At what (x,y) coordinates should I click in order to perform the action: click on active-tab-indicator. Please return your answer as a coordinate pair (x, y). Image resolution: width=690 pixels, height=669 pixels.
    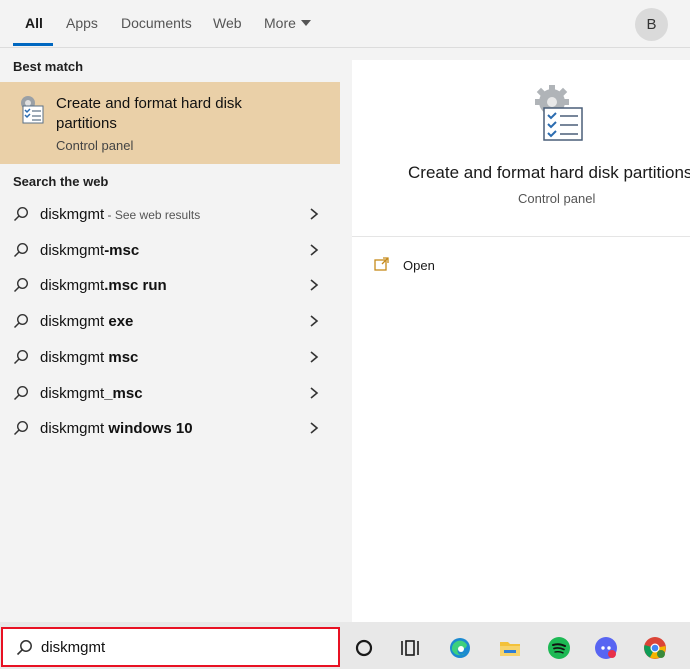
    Looking at the image, I should click on (33, 44).